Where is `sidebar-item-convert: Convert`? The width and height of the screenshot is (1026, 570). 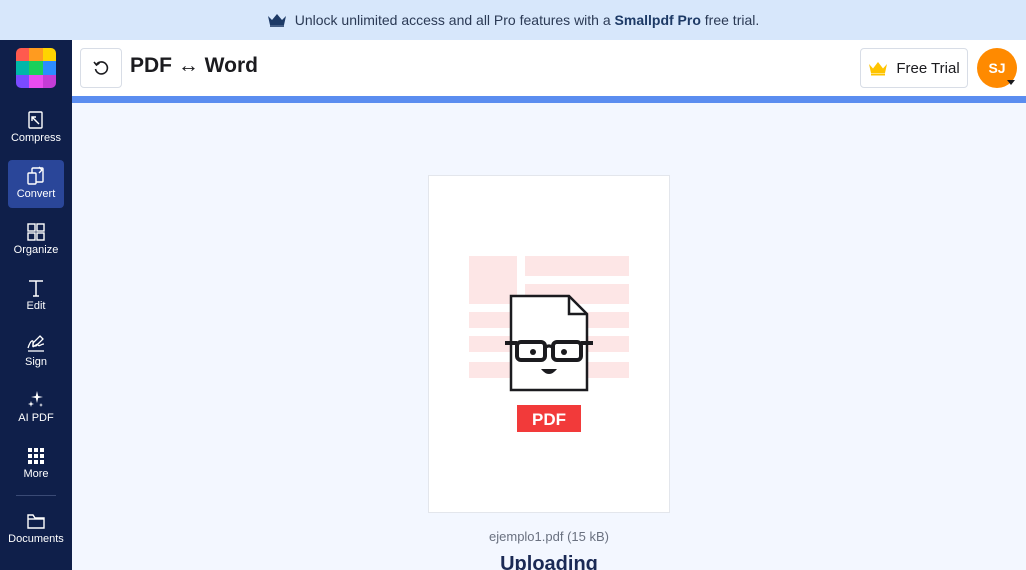 sidebar-item-convert: Convert is located at coordinates (36, 184).